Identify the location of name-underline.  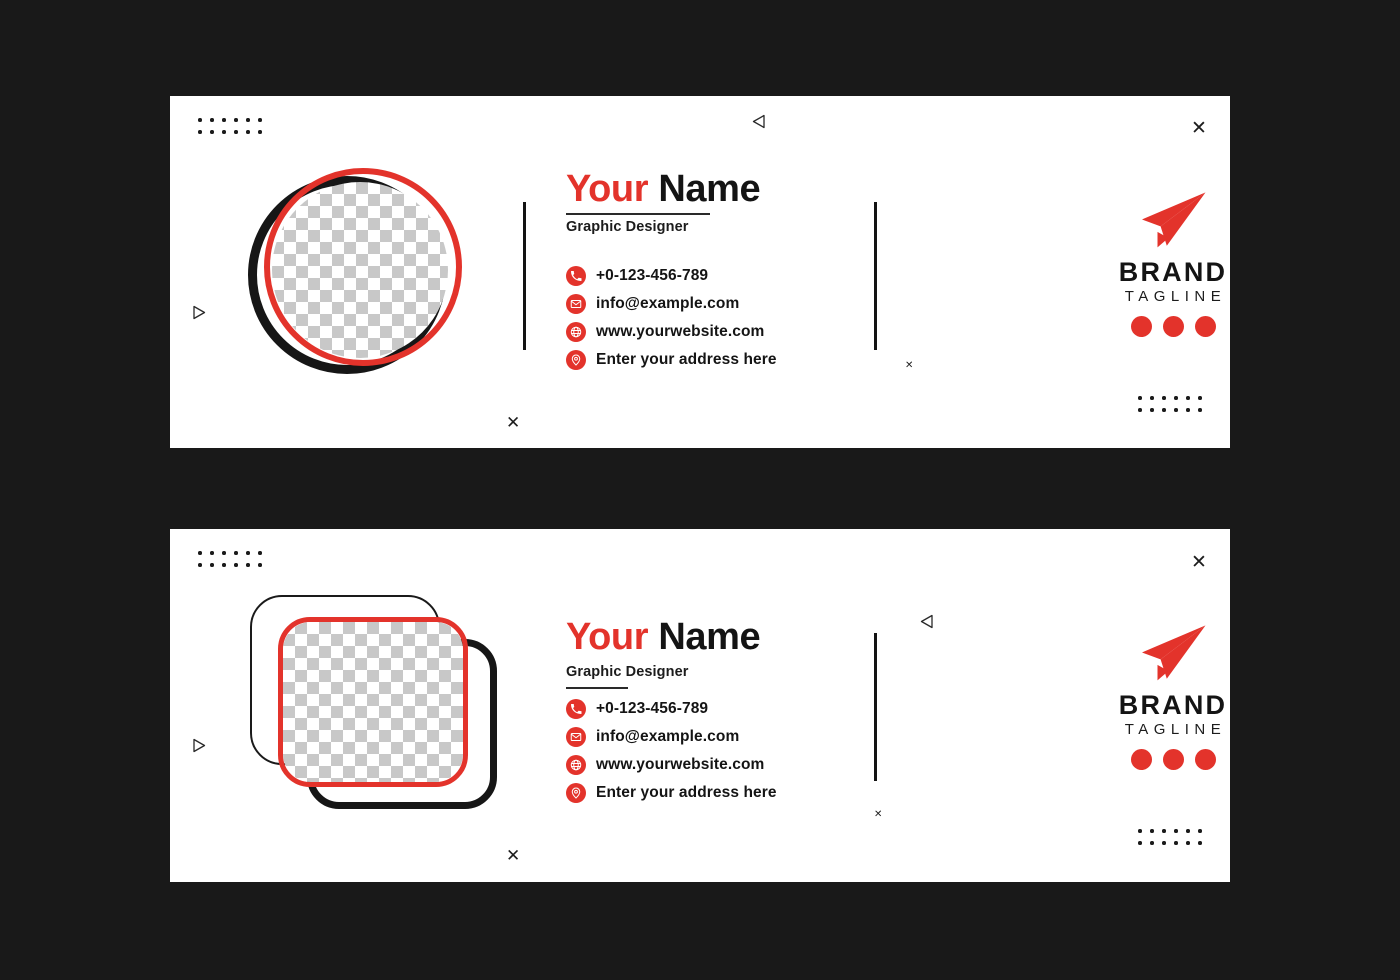
(638, 213).